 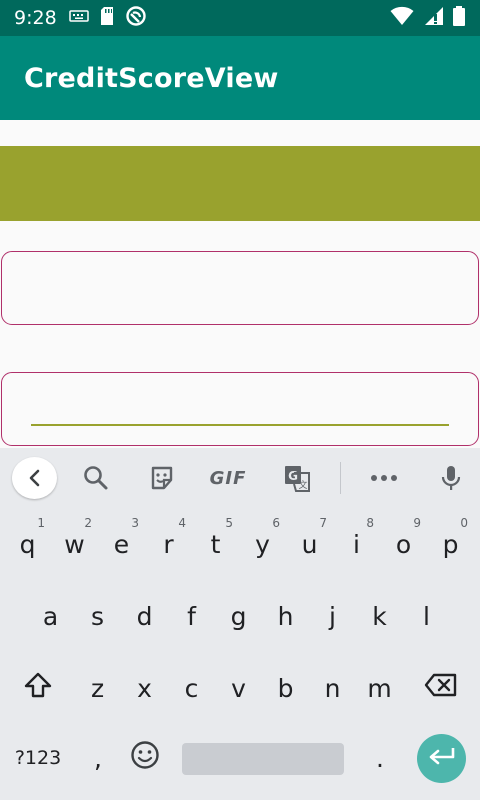 What do you see at coordinates (263, 759) in the screenshot?
I see `spacebar` at bounding box center [263, 759].